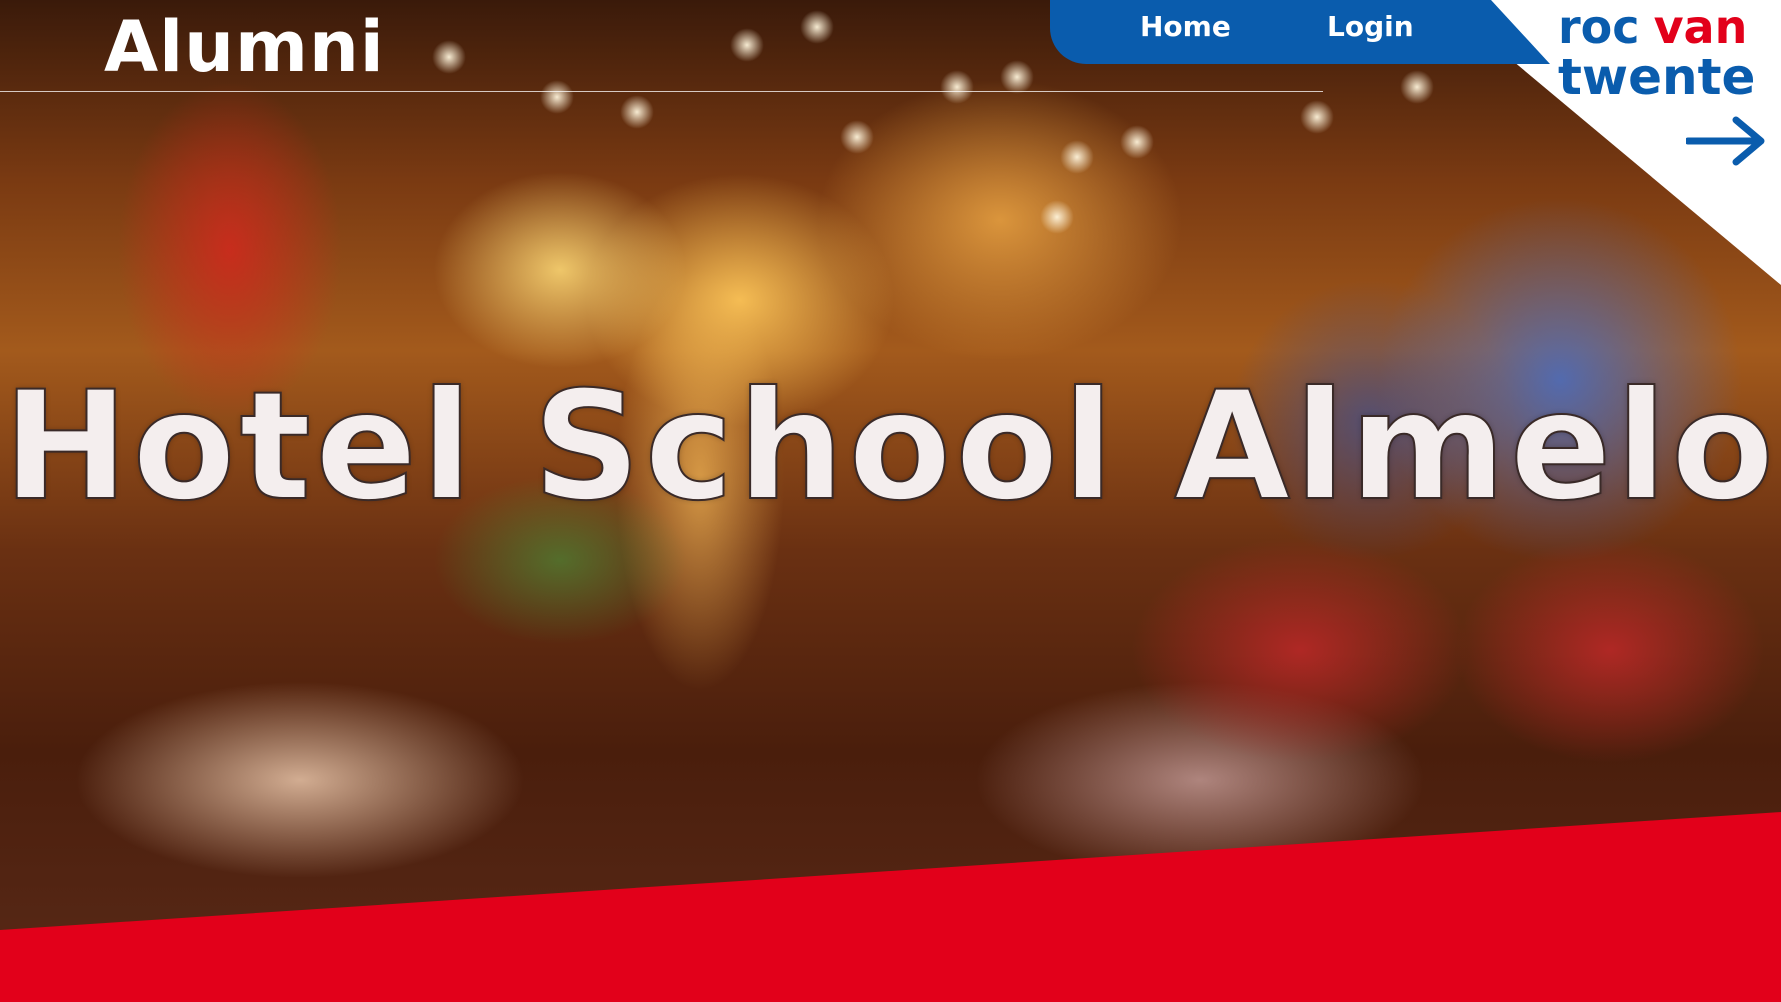  I want to click on header-divider, so click(661, 91).